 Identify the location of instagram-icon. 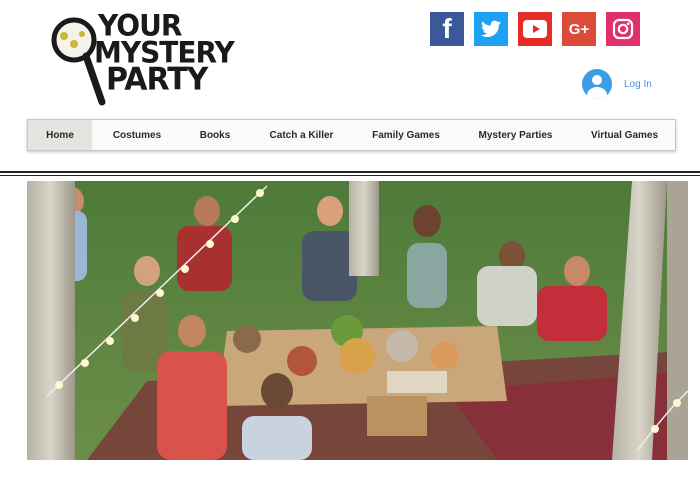
(623, 29).